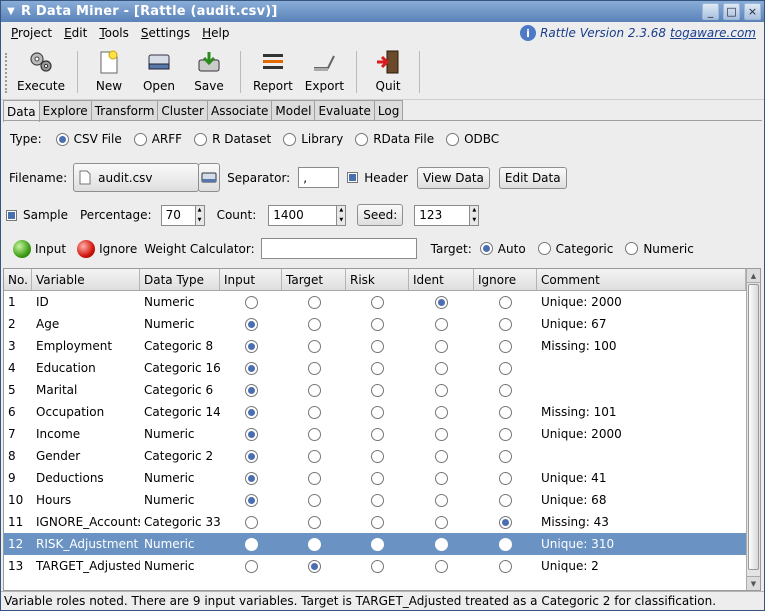 This screenshot has width=765, height=611. What do you see at coordinates (659, 249) in the screenshot?
I see `target-numeric-option: Numeric` at bounding box center [659, 249].